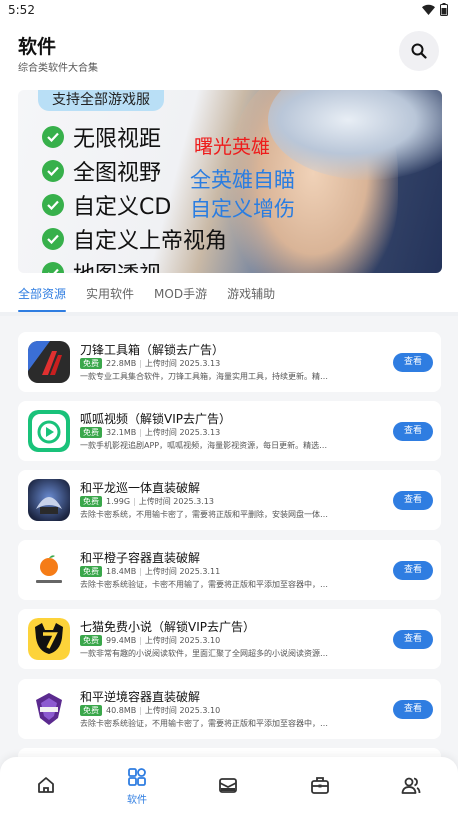  What do you see at coordinates (121, 710) in the screenshot?
I see `app-size: 40.8MB` at bounding box center [121, 710].